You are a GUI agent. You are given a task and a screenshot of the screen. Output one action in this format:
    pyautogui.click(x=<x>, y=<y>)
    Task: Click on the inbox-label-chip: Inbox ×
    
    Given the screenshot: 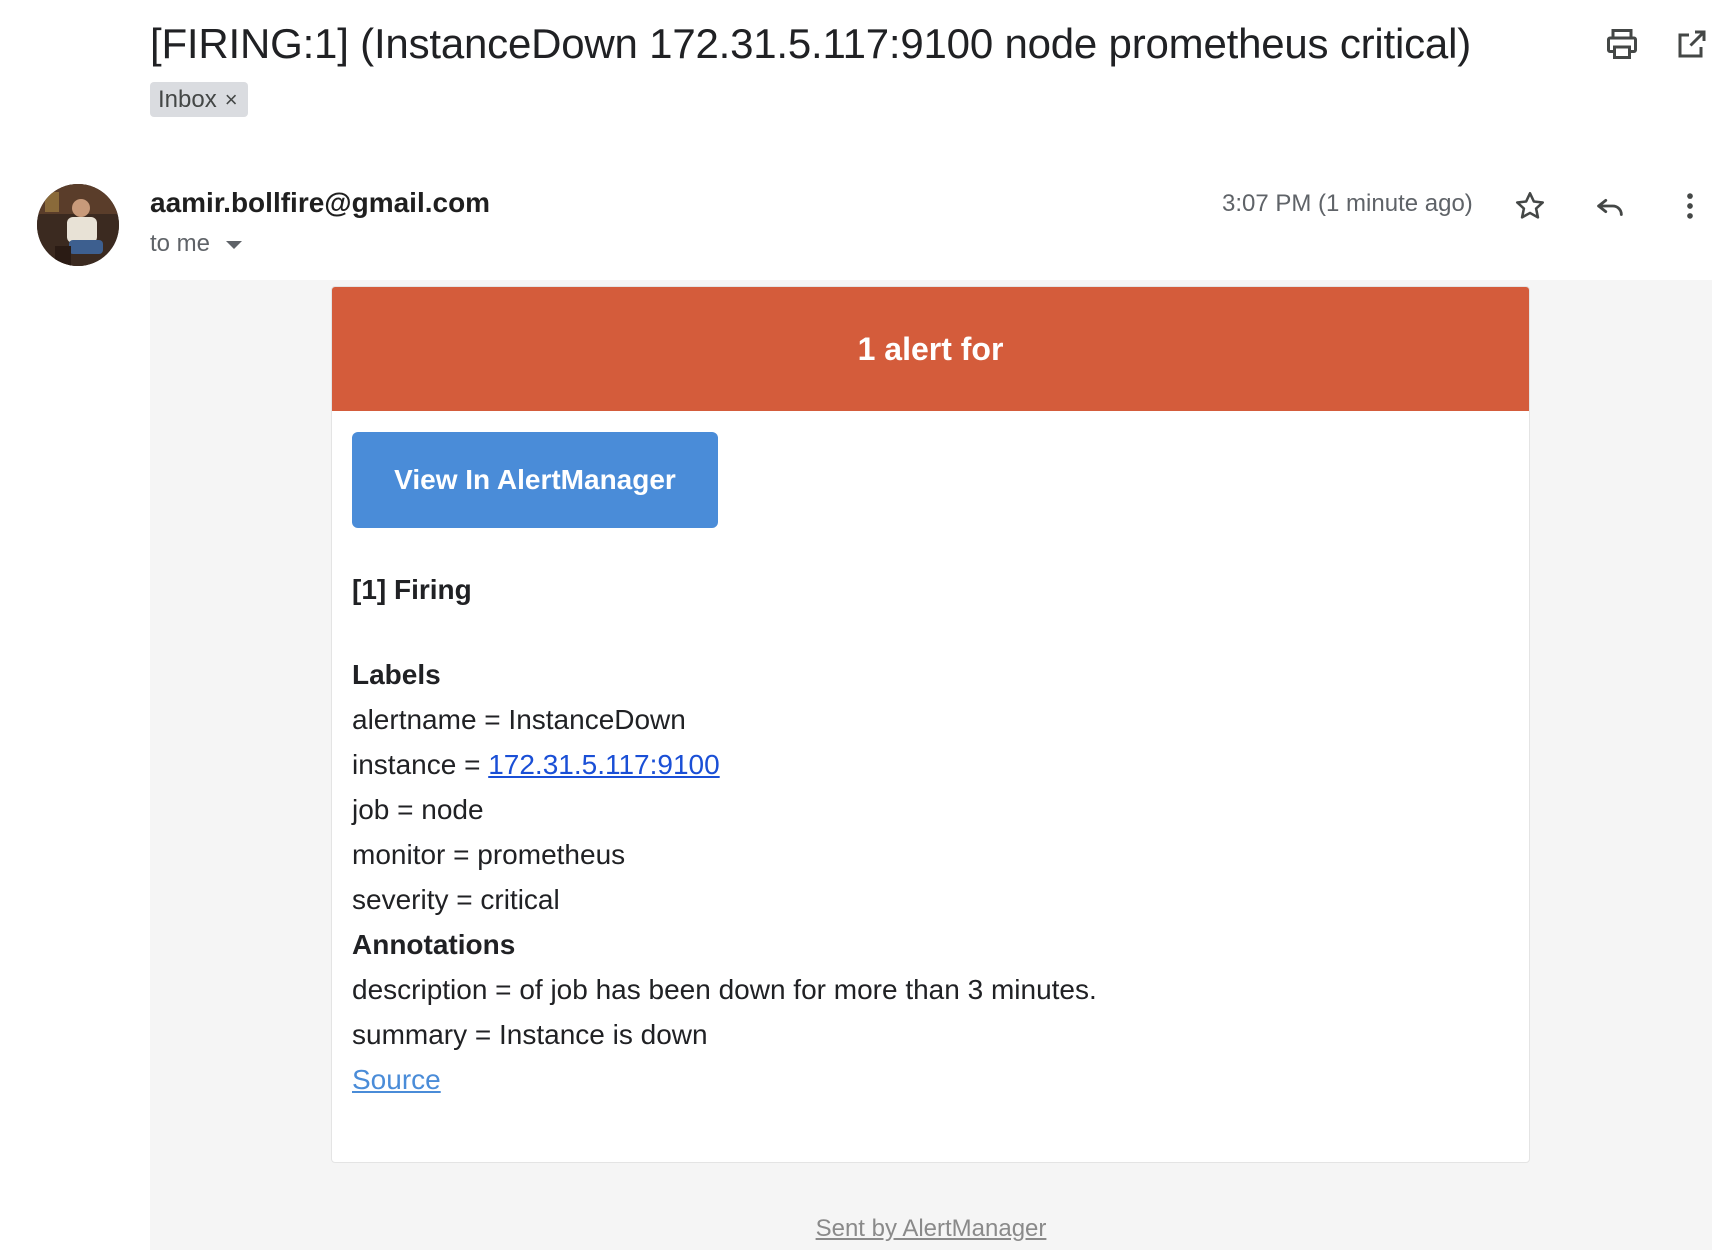 What is the action you would take?
    pyautogui.click(x=199, y=99)
    